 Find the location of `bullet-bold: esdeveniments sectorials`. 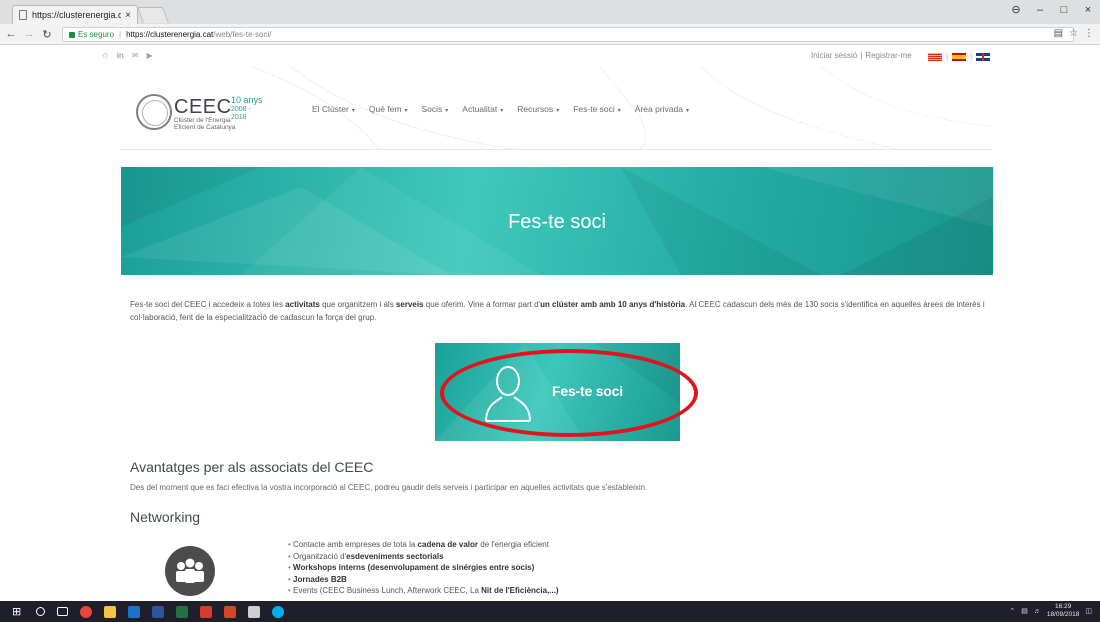

bullet-bold: esdeveniments sectorials is located at coordinates (395, 556).